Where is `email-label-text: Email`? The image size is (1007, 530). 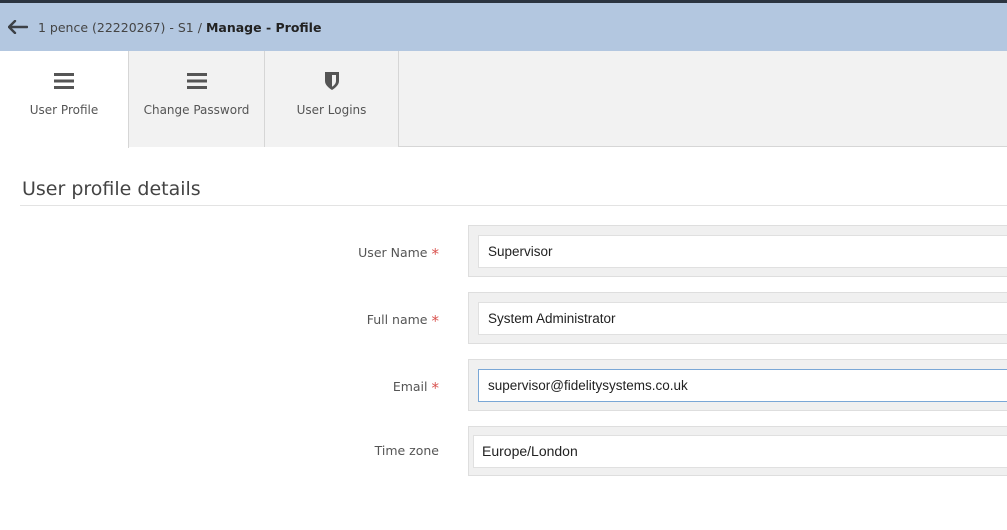
email-label-text: Email is located at coordinates (410, 386).